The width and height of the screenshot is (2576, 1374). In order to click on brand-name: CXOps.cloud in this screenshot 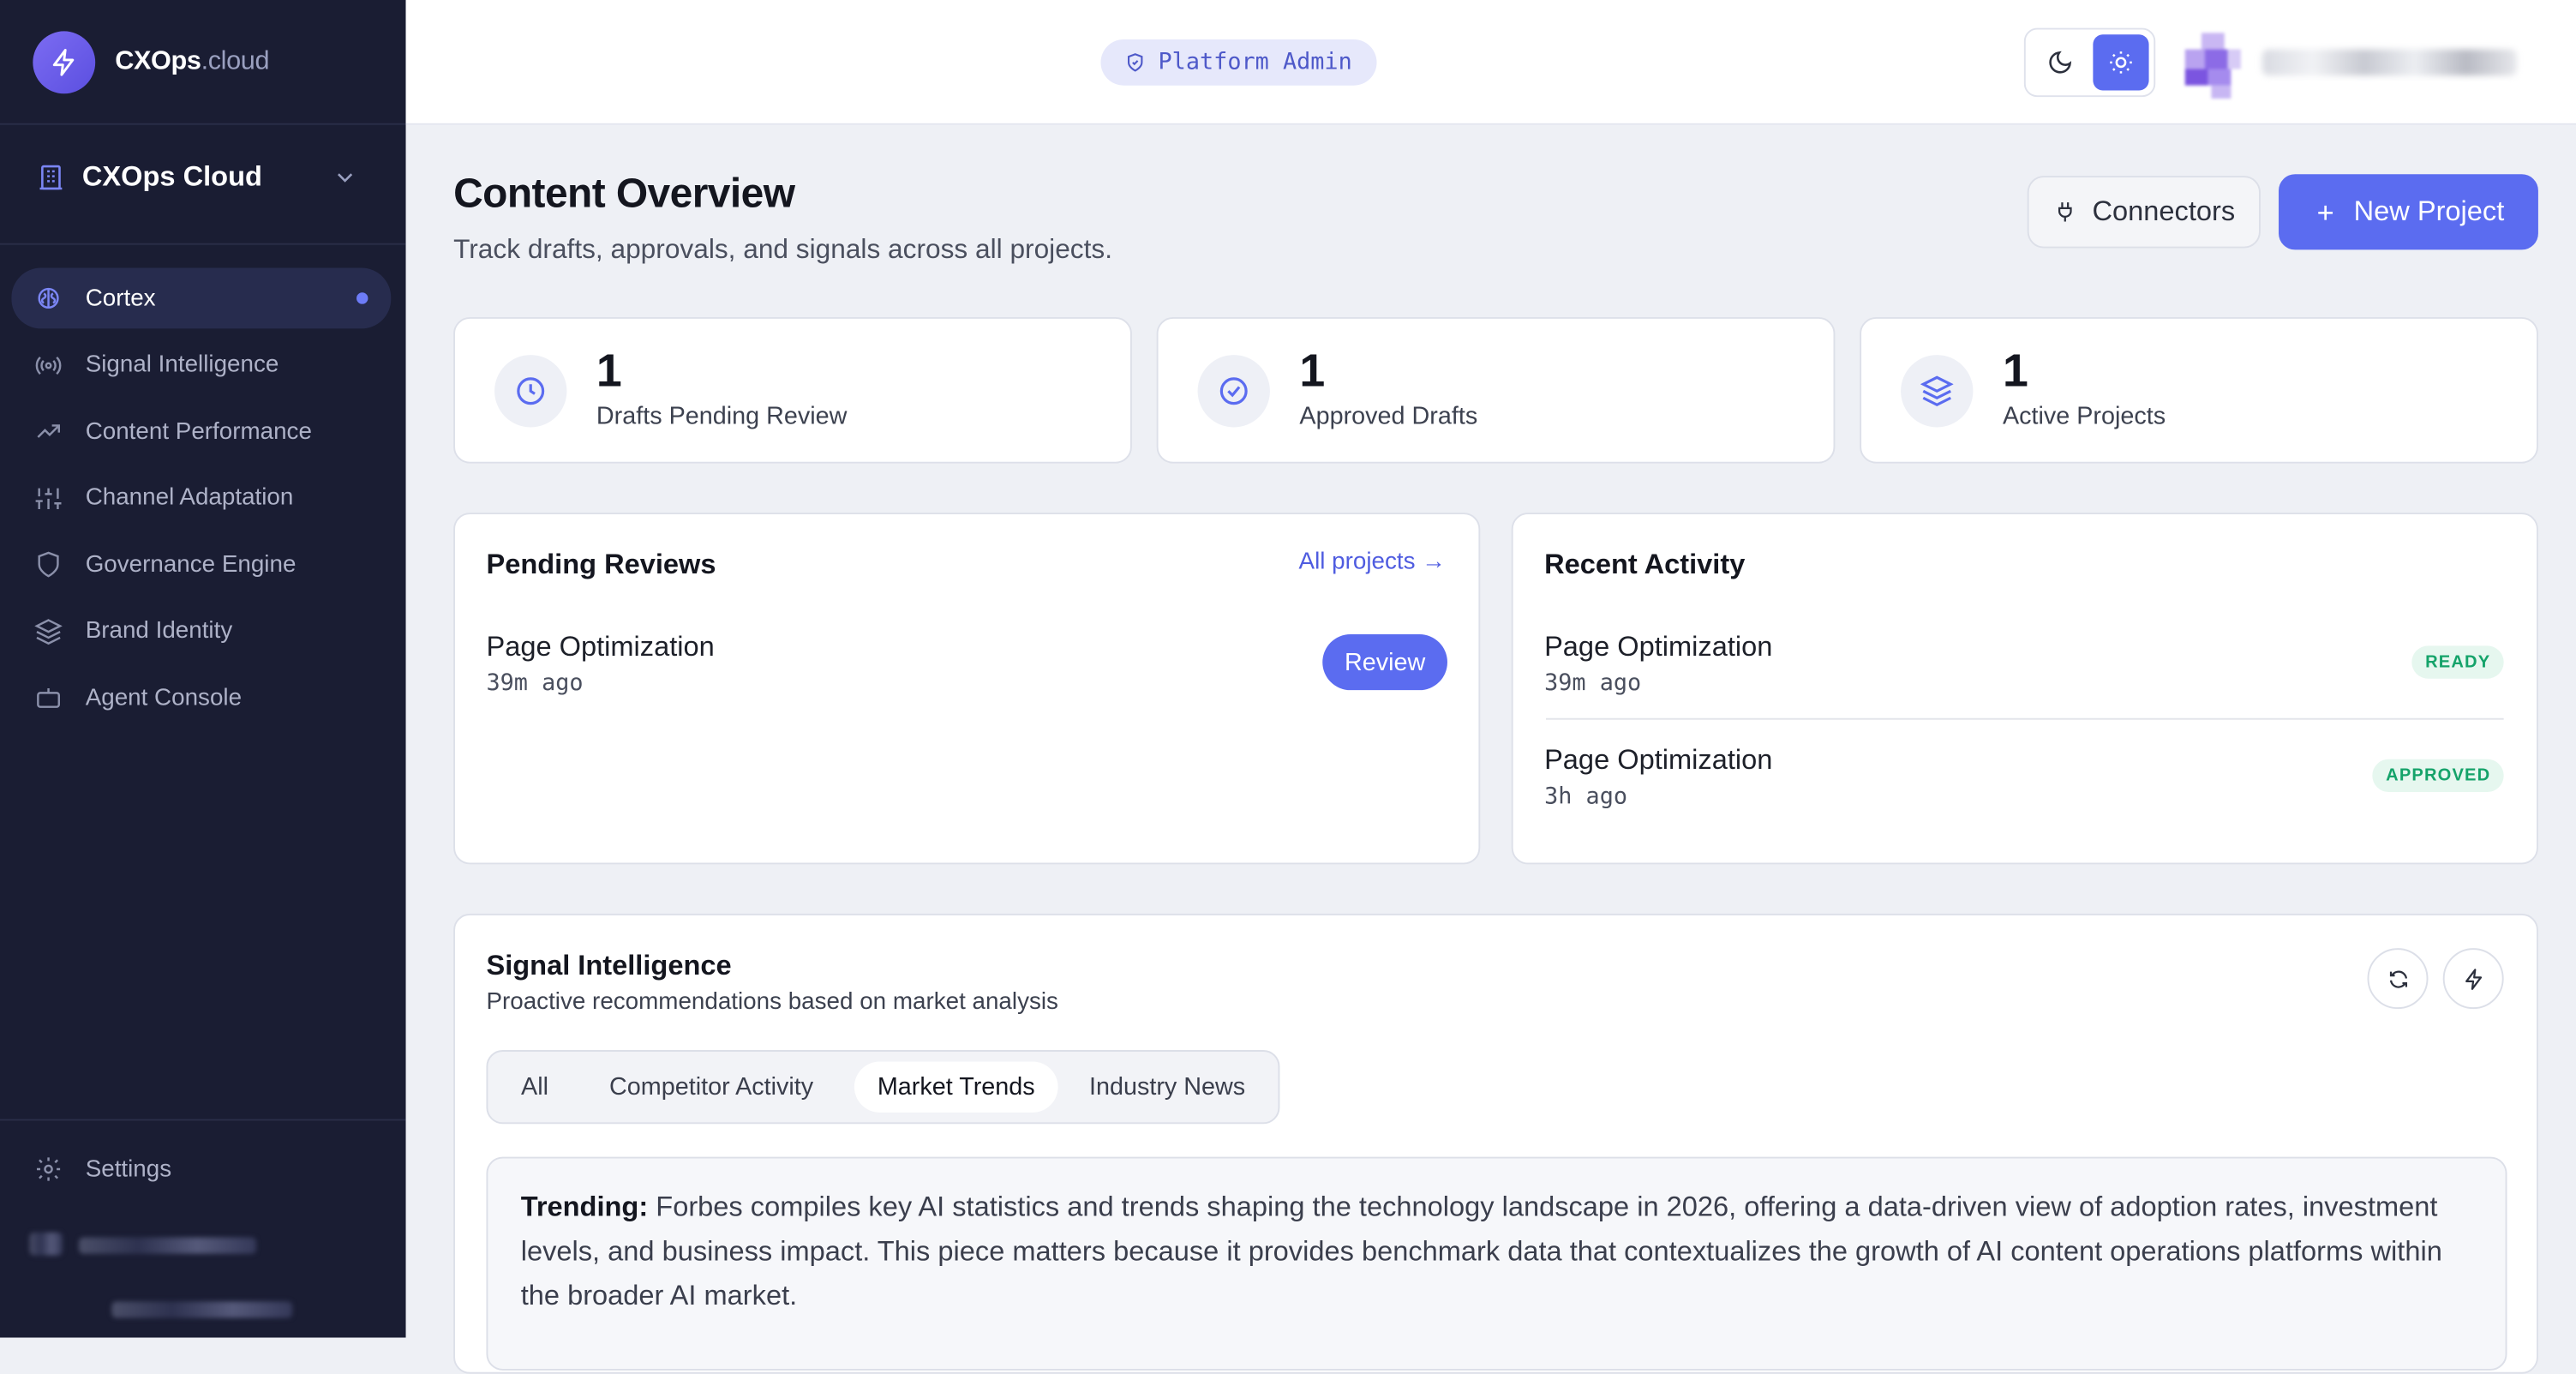, I will do `click(192, 61)`.